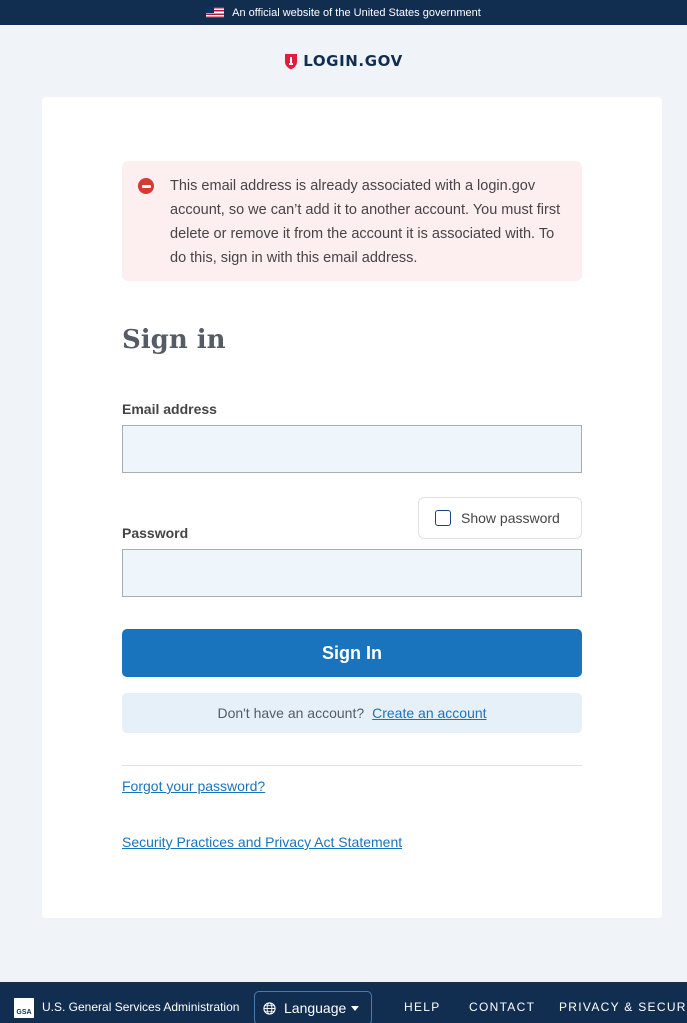 This screenshot has height=1023, width=687. Describe the element at coordinates (315, 1008) in the screenshot. I see `language-label: Language` at that location.